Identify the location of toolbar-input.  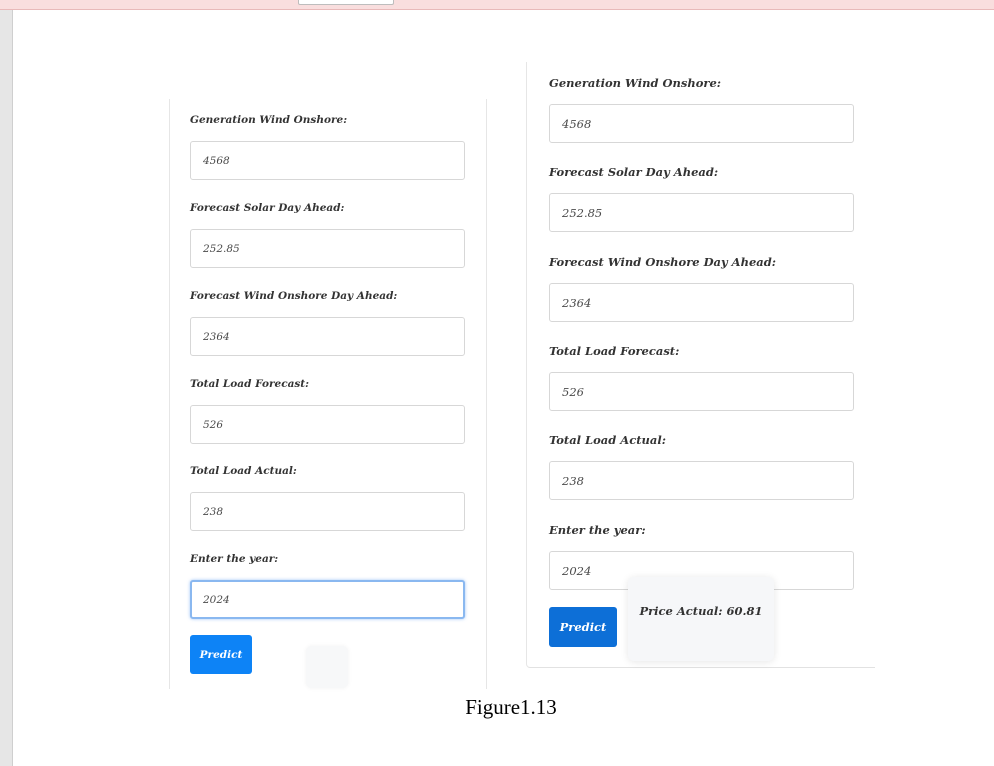
(346, 2).